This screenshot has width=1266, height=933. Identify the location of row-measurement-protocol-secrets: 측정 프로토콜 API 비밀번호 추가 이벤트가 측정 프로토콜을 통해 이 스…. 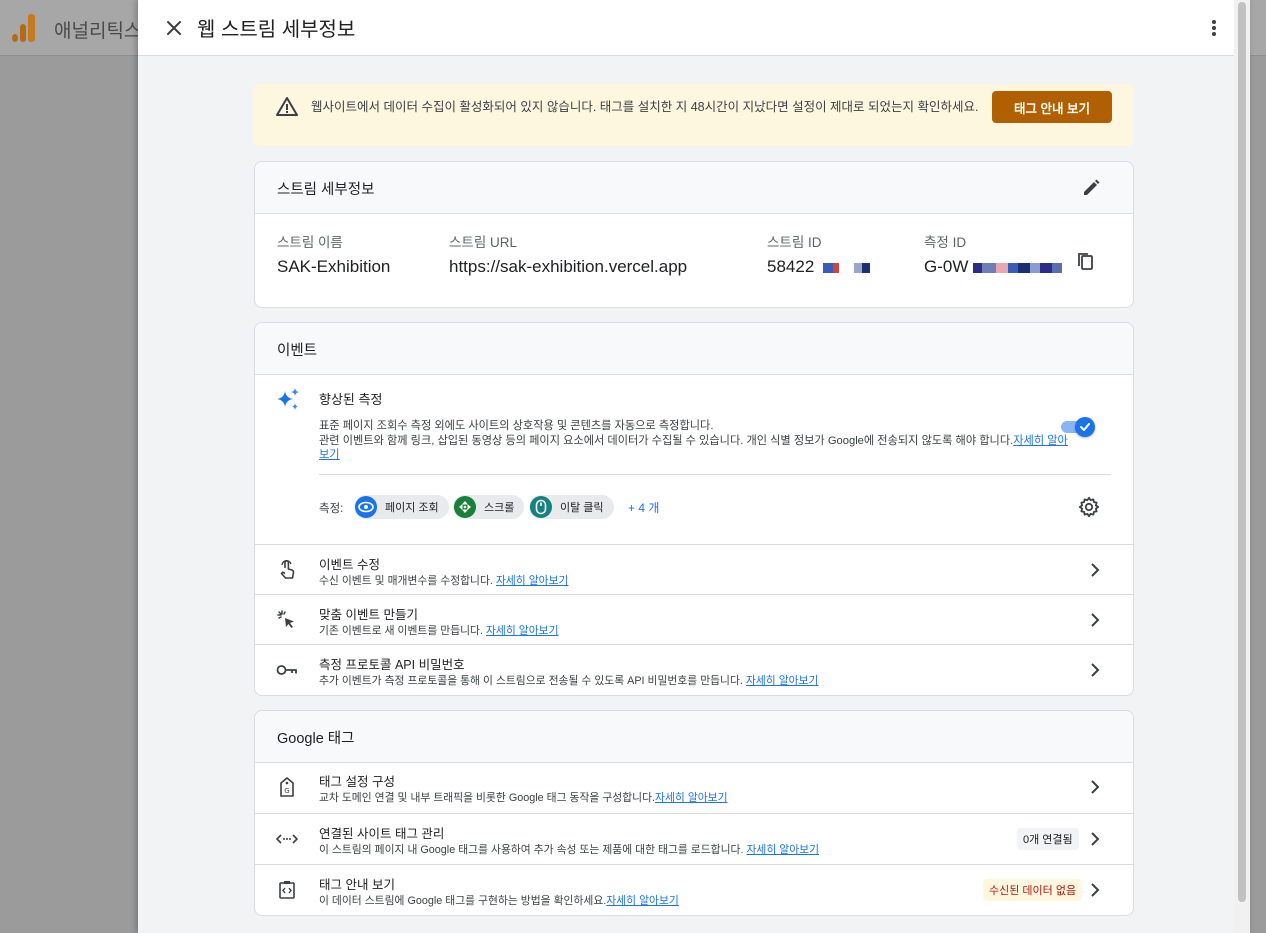
(694, 669).